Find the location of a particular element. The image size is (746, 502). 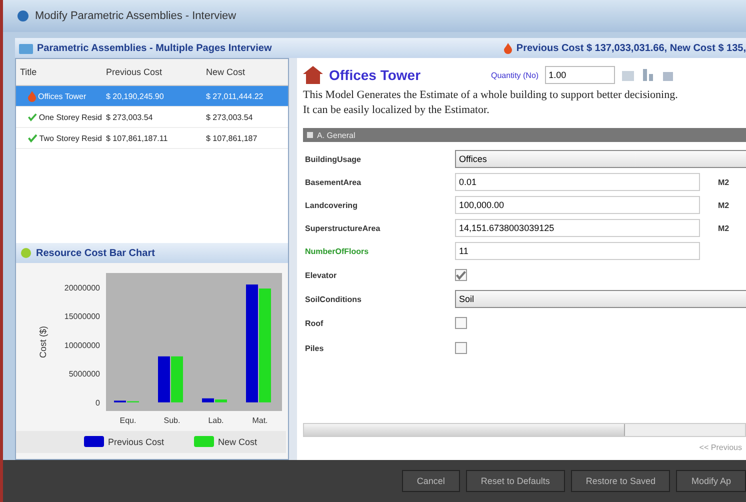

house-icon is located at coordinates (313, 75).